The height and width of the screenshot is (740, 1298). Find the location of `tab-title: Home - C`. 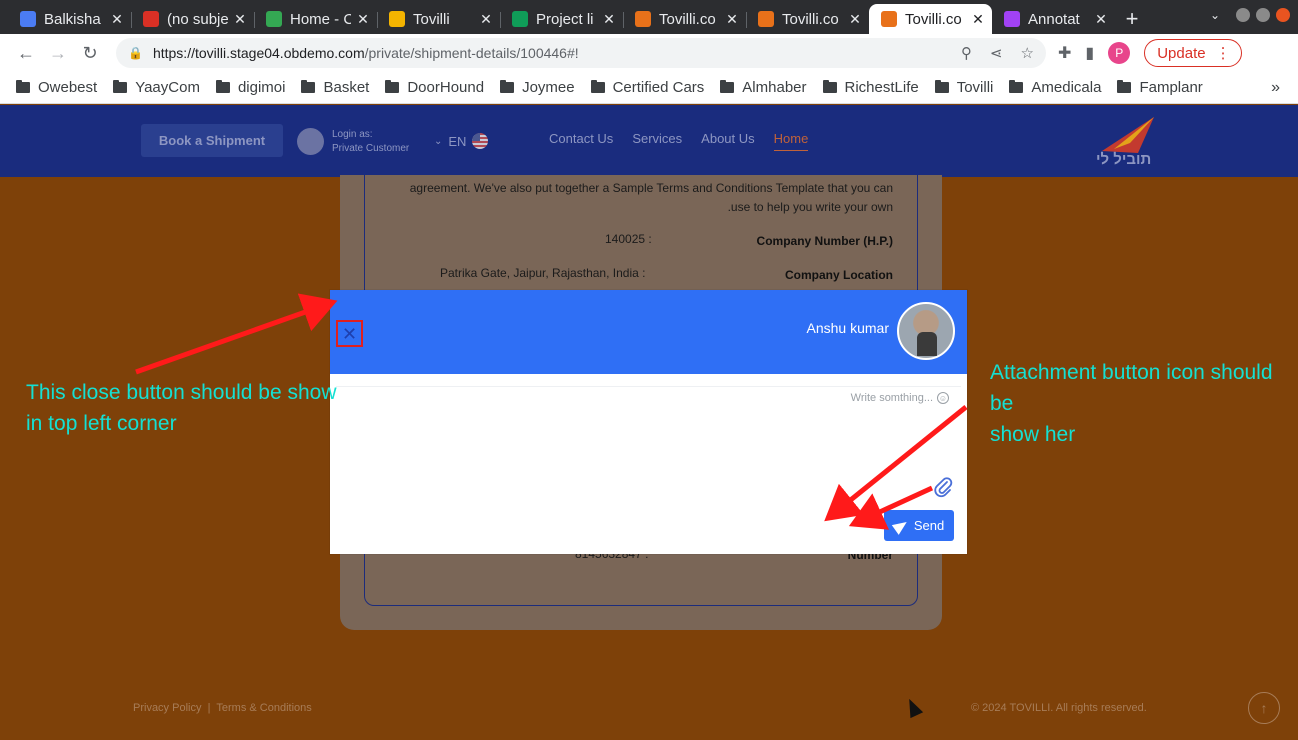

tab-title: Home - C is located at coordinates (320, 19).